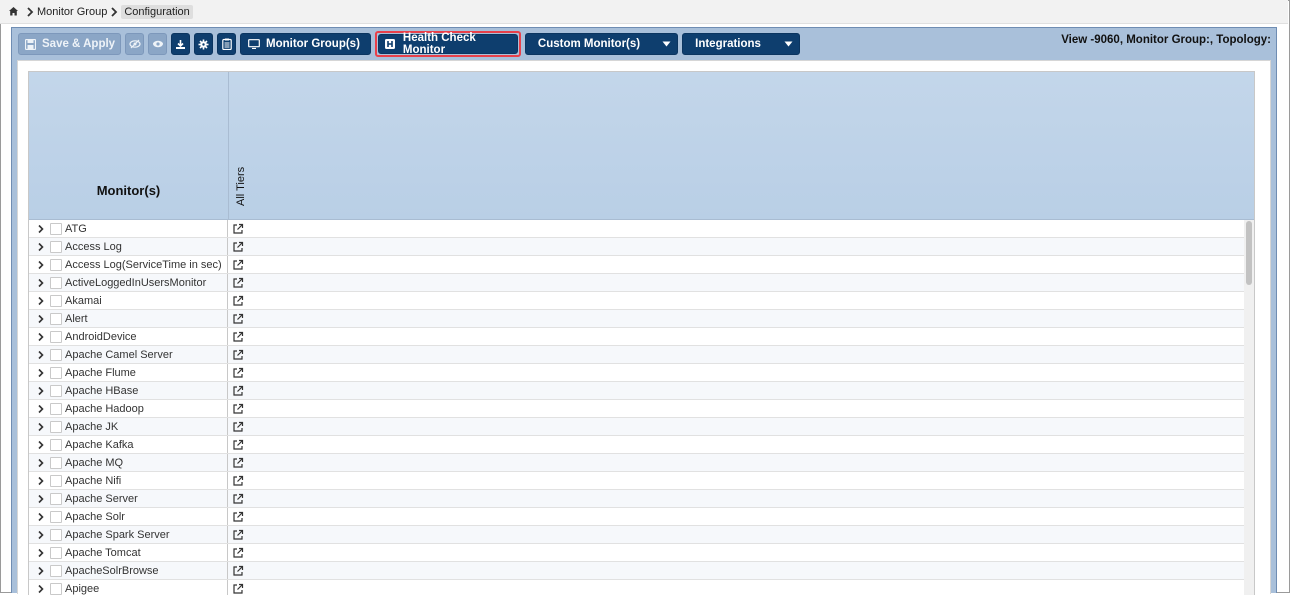 Image resolution: width=1290 pixels, height=595 pixels. What do you see at coordinates (641, 391) in the screenshot?
I see `table-row: Apache HBase` at bounding box center [641, 391].